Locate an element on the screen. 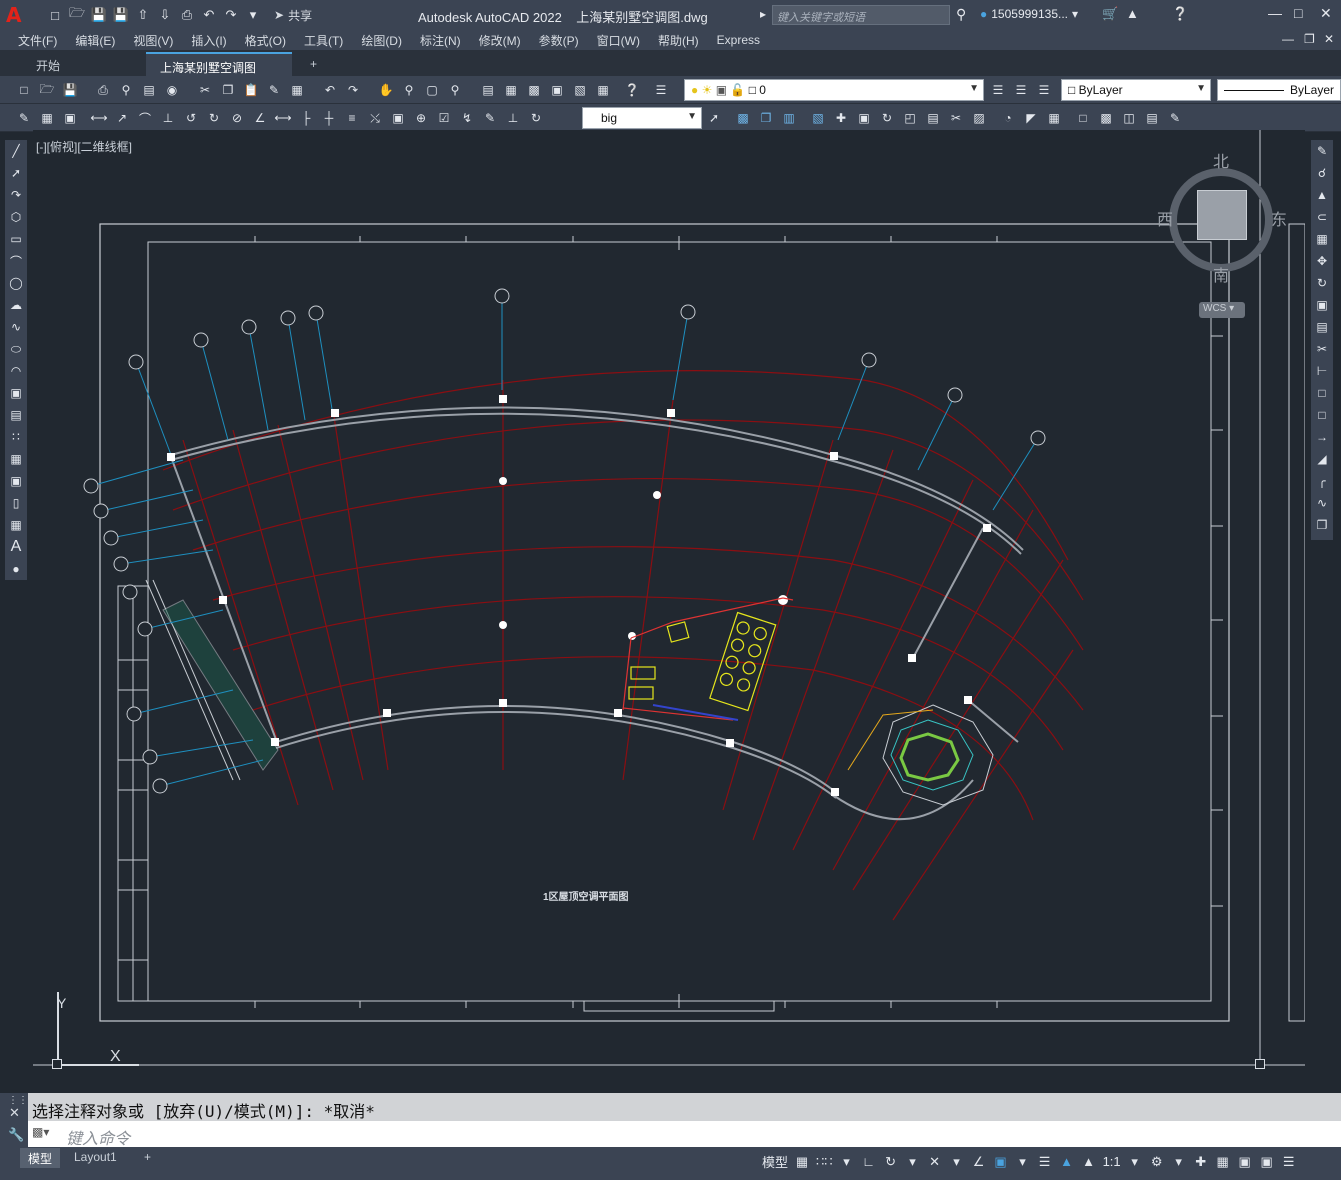 This screenshot has width=1341, height=1180. tab-drawing: 上海某别墅空调图*✕ is located at coordinates (219, 71).